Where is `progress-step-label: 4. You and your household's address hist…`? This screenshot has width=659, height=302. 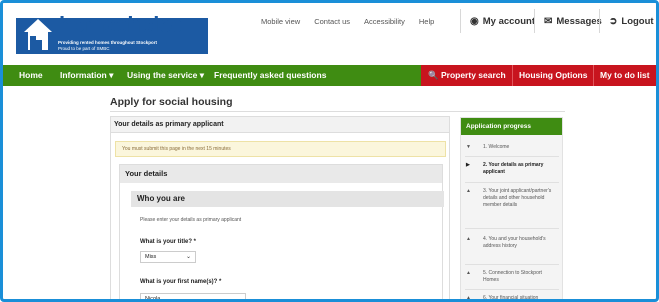
progress-step-label: 4. You and your household's address hist… is located at coordinates (514, 242).